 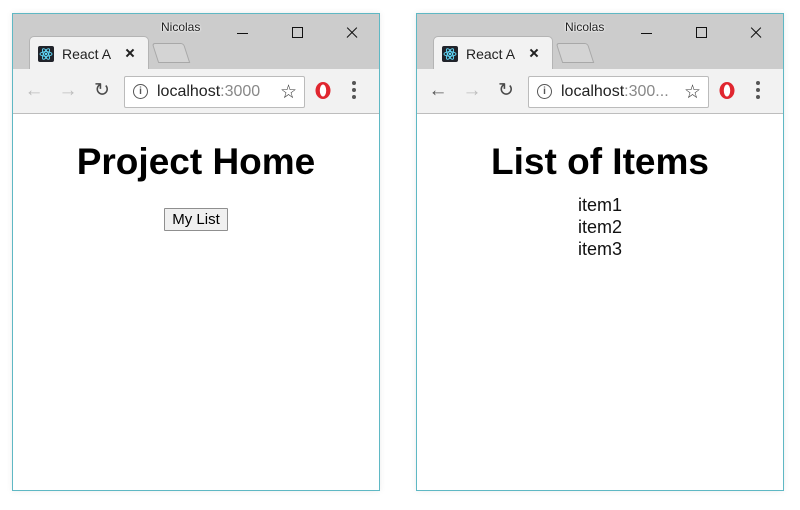 I want to click on list-item: item2, so click(x=599, y=227).